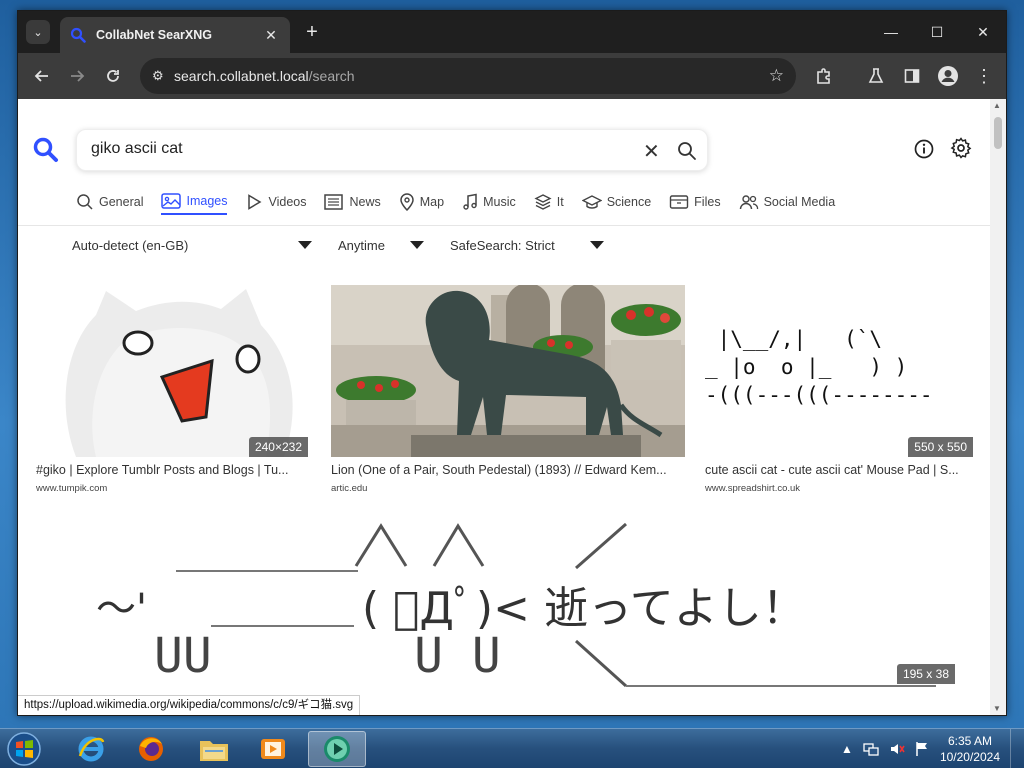  Describe the element at coordinates (24, 749) in the screenshot. I see `start-button` at that location.